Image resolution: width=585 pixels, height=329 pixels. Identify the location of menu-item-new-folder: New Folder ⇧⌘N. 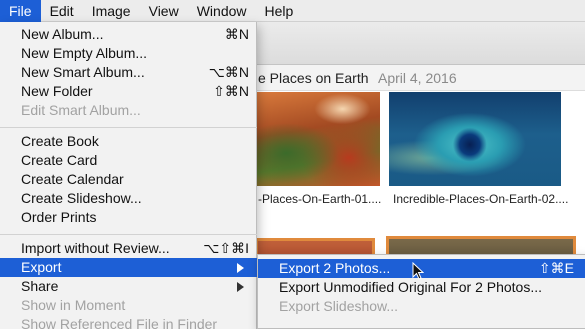
(128, 91).